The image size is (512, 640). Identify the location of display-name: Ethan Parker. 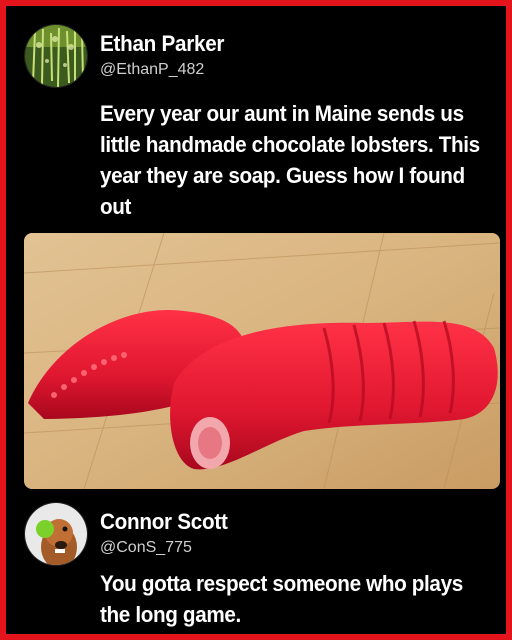
(162, 44).